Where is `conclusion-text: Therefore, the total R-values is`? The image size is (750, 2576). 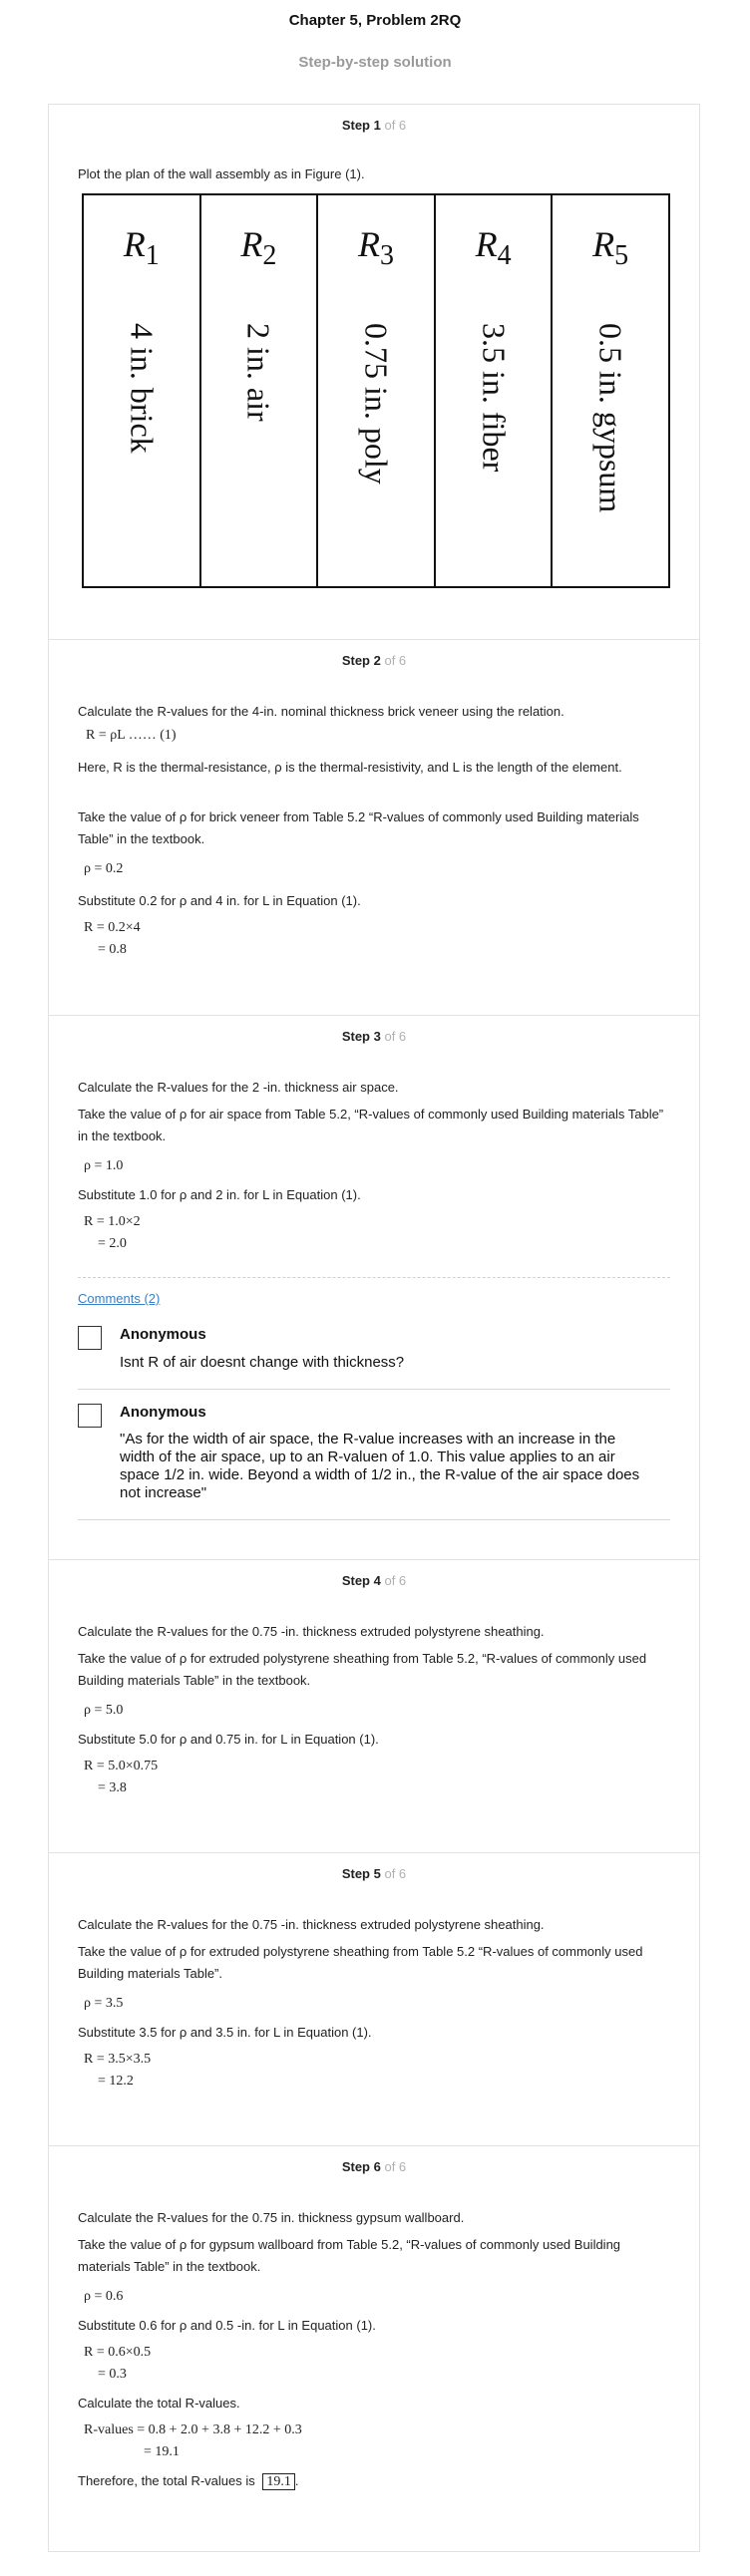
conclusion-text: Therefore, the total R-values is is located at coordinates (166, 2480).